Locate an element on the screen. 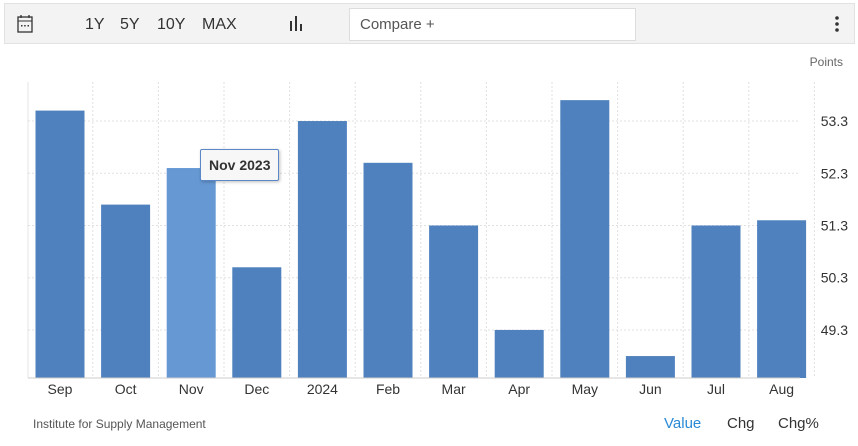 The image size is (858, 446). bar-jul is located at coordinates (716, 301).